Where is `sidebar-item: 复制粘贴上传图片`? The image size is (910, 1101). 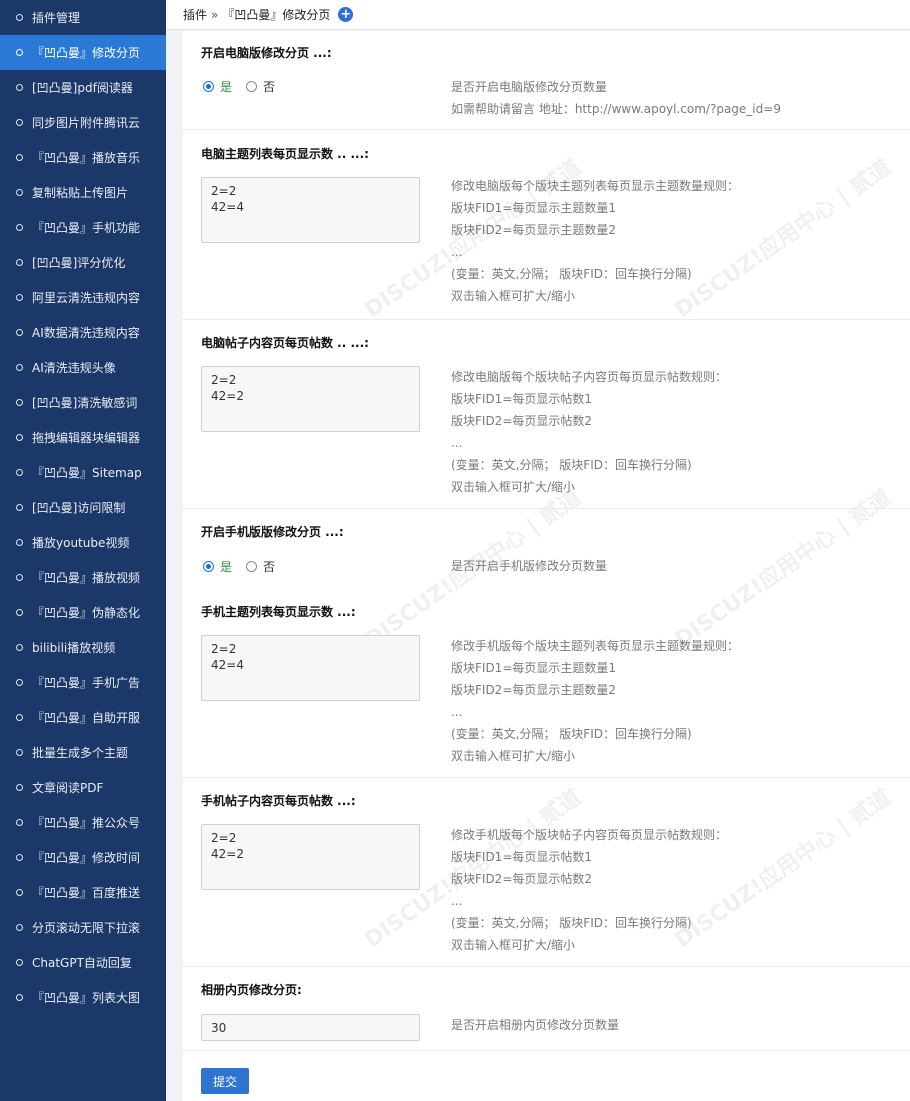
sidebar-item: 复制粘贴上传图片 is located at coordinates (83, 192).